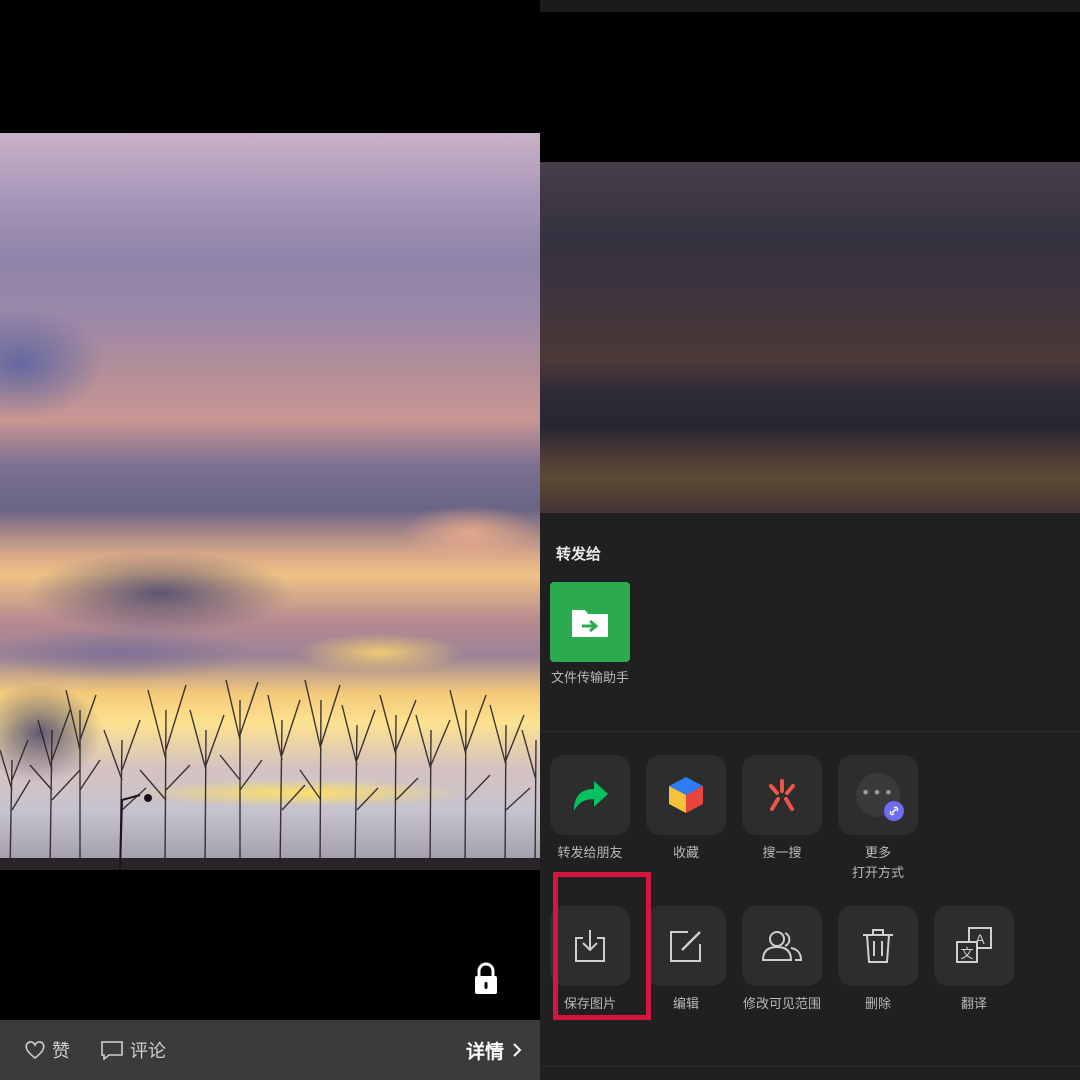  What do you see at coordinates (47, 1050) in the screenshot?
I see `like-button: 赞` at bounding box center [47, 1050].